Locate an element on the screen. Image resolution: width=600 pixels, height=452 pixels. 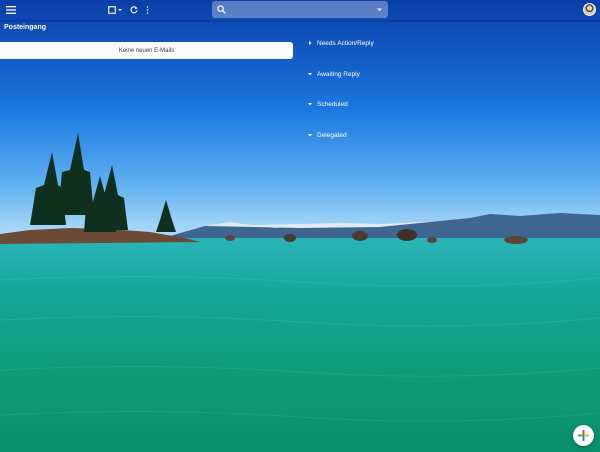
select-checkbox-icon is located at coordinates (115, 10).